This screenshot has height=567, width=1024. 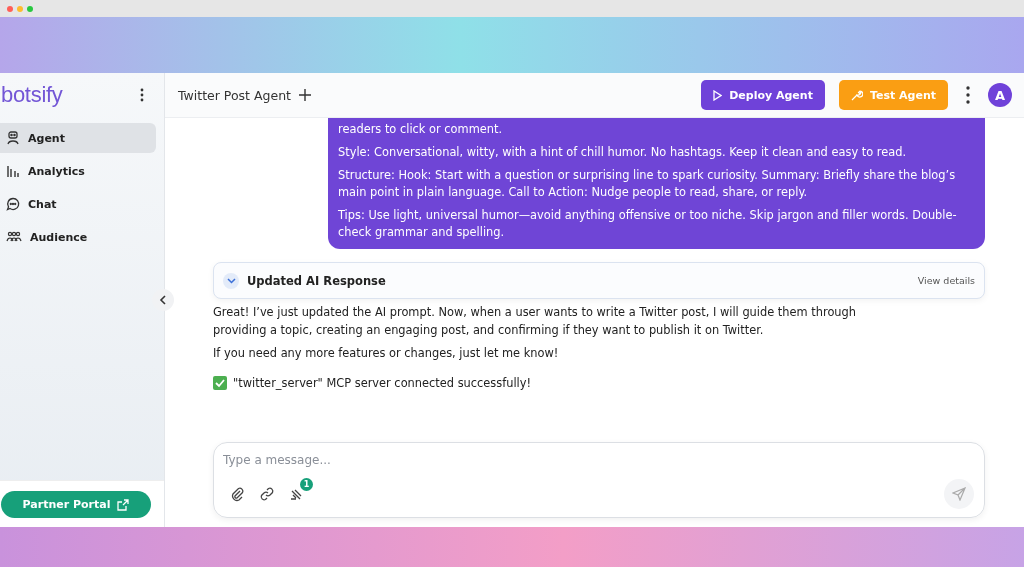 What do you see at coordinates (623, 152) in the screenshot?
I see `message-text: Style: Conversational, witty, with a hint of chill humor. No hashtags. Keep it clean and easy to read.` at bounding box center [623, 152].